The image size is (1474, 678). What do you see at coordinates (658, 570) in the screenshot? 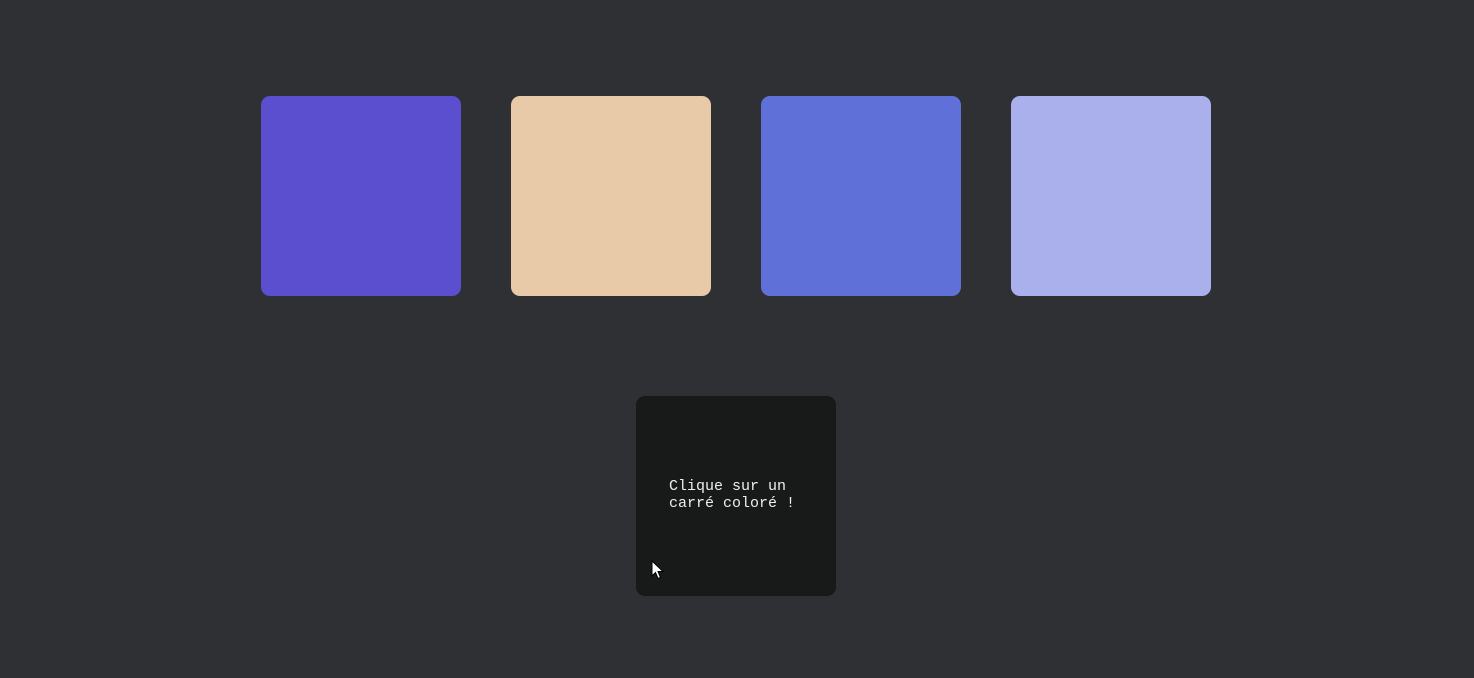
I see `mouse-pointer-icon` at bounding box center [658, 570].